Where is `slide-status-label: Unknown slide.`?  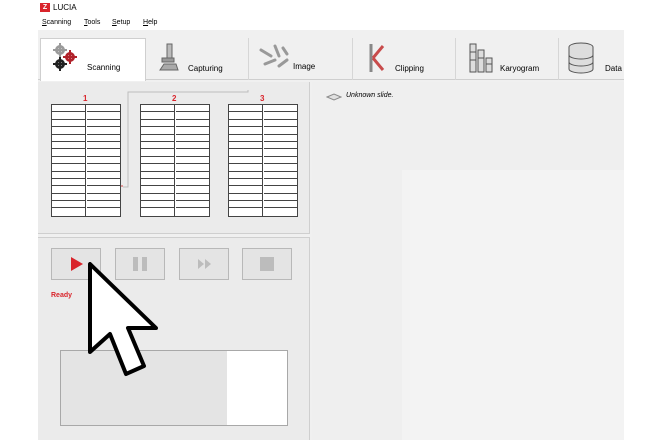 slide-status-label: Unknown slide. is located at coordinates (370, 95).